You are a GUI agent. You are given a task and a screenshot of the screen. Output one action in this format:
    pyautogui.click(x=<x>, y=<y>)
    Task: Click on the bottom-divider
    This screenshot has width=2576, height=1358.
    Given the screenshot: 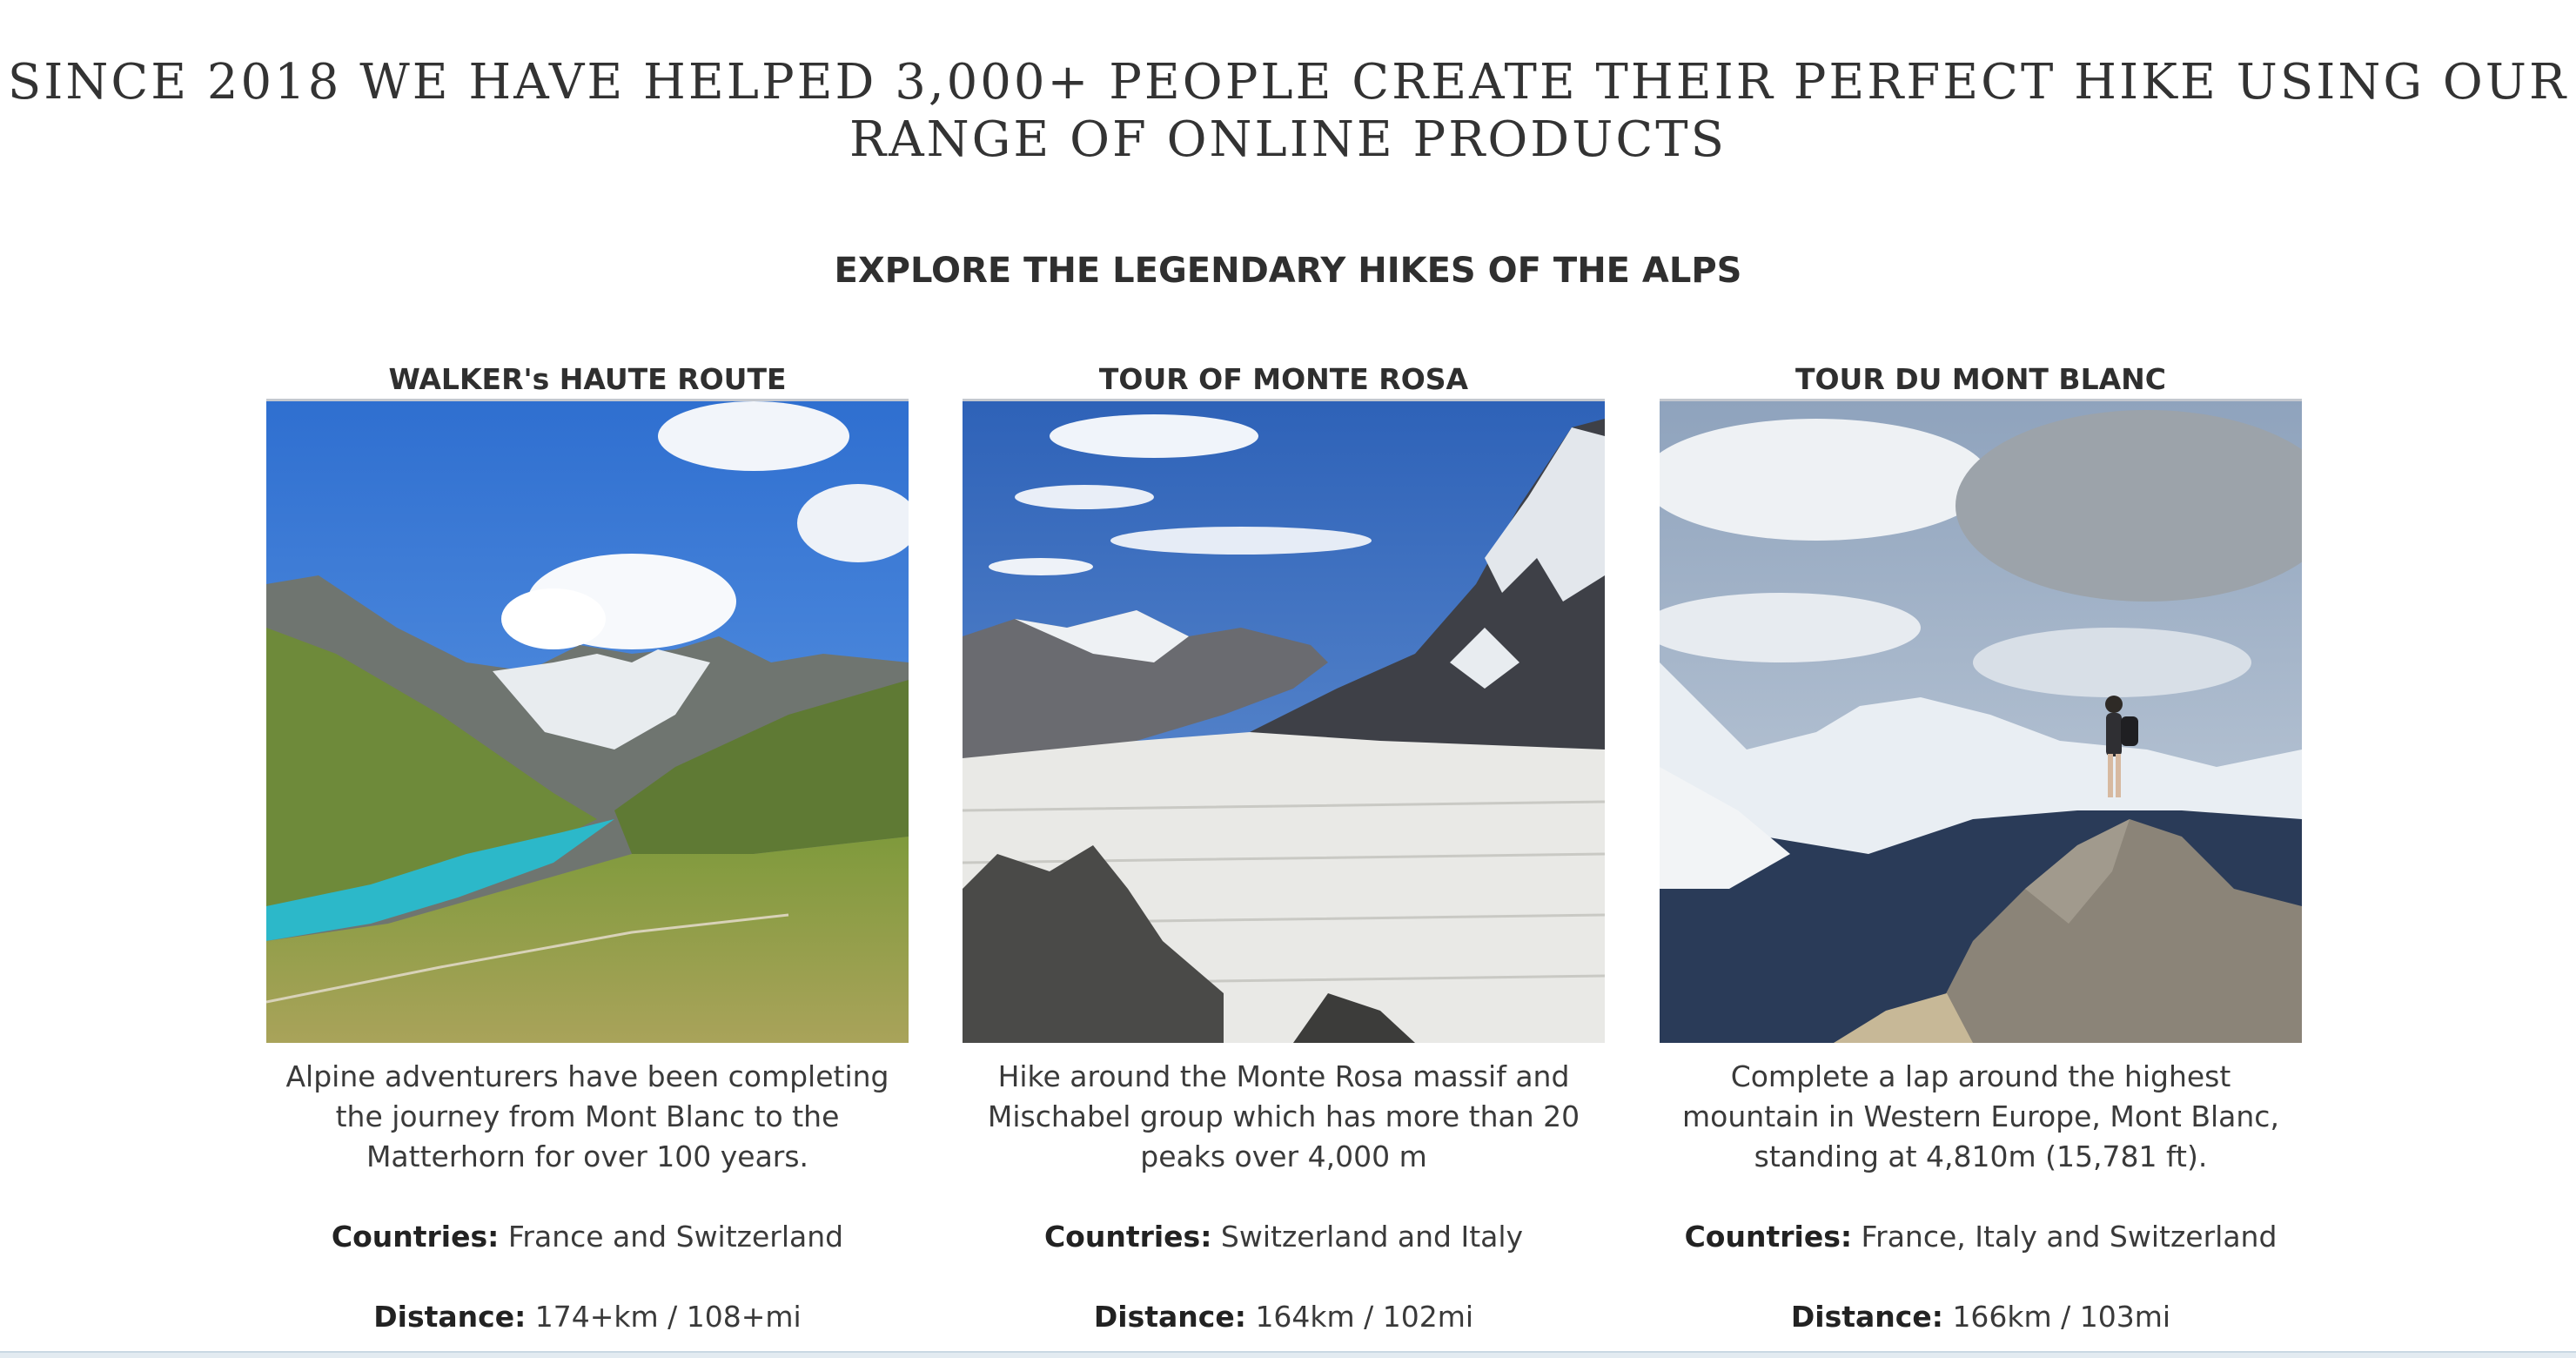 What is the action you would take?
    pyautogui.click(x=1288, y=1354)
    